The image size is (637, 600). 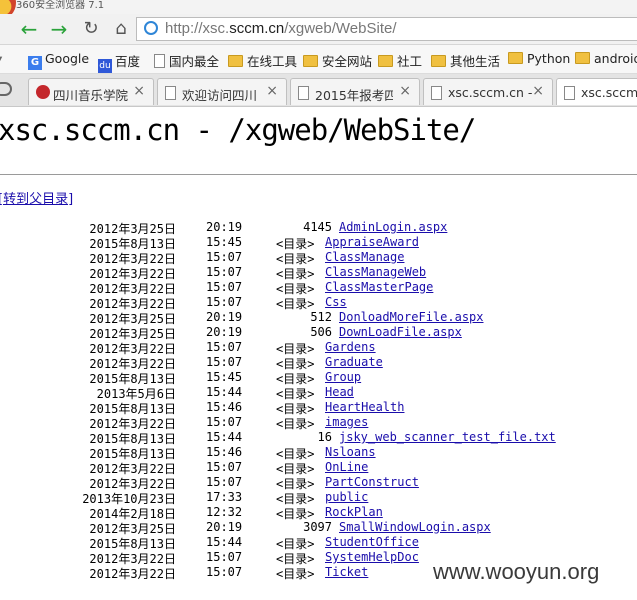 I want to click on google-icon: G, so click(x=35, y=63).